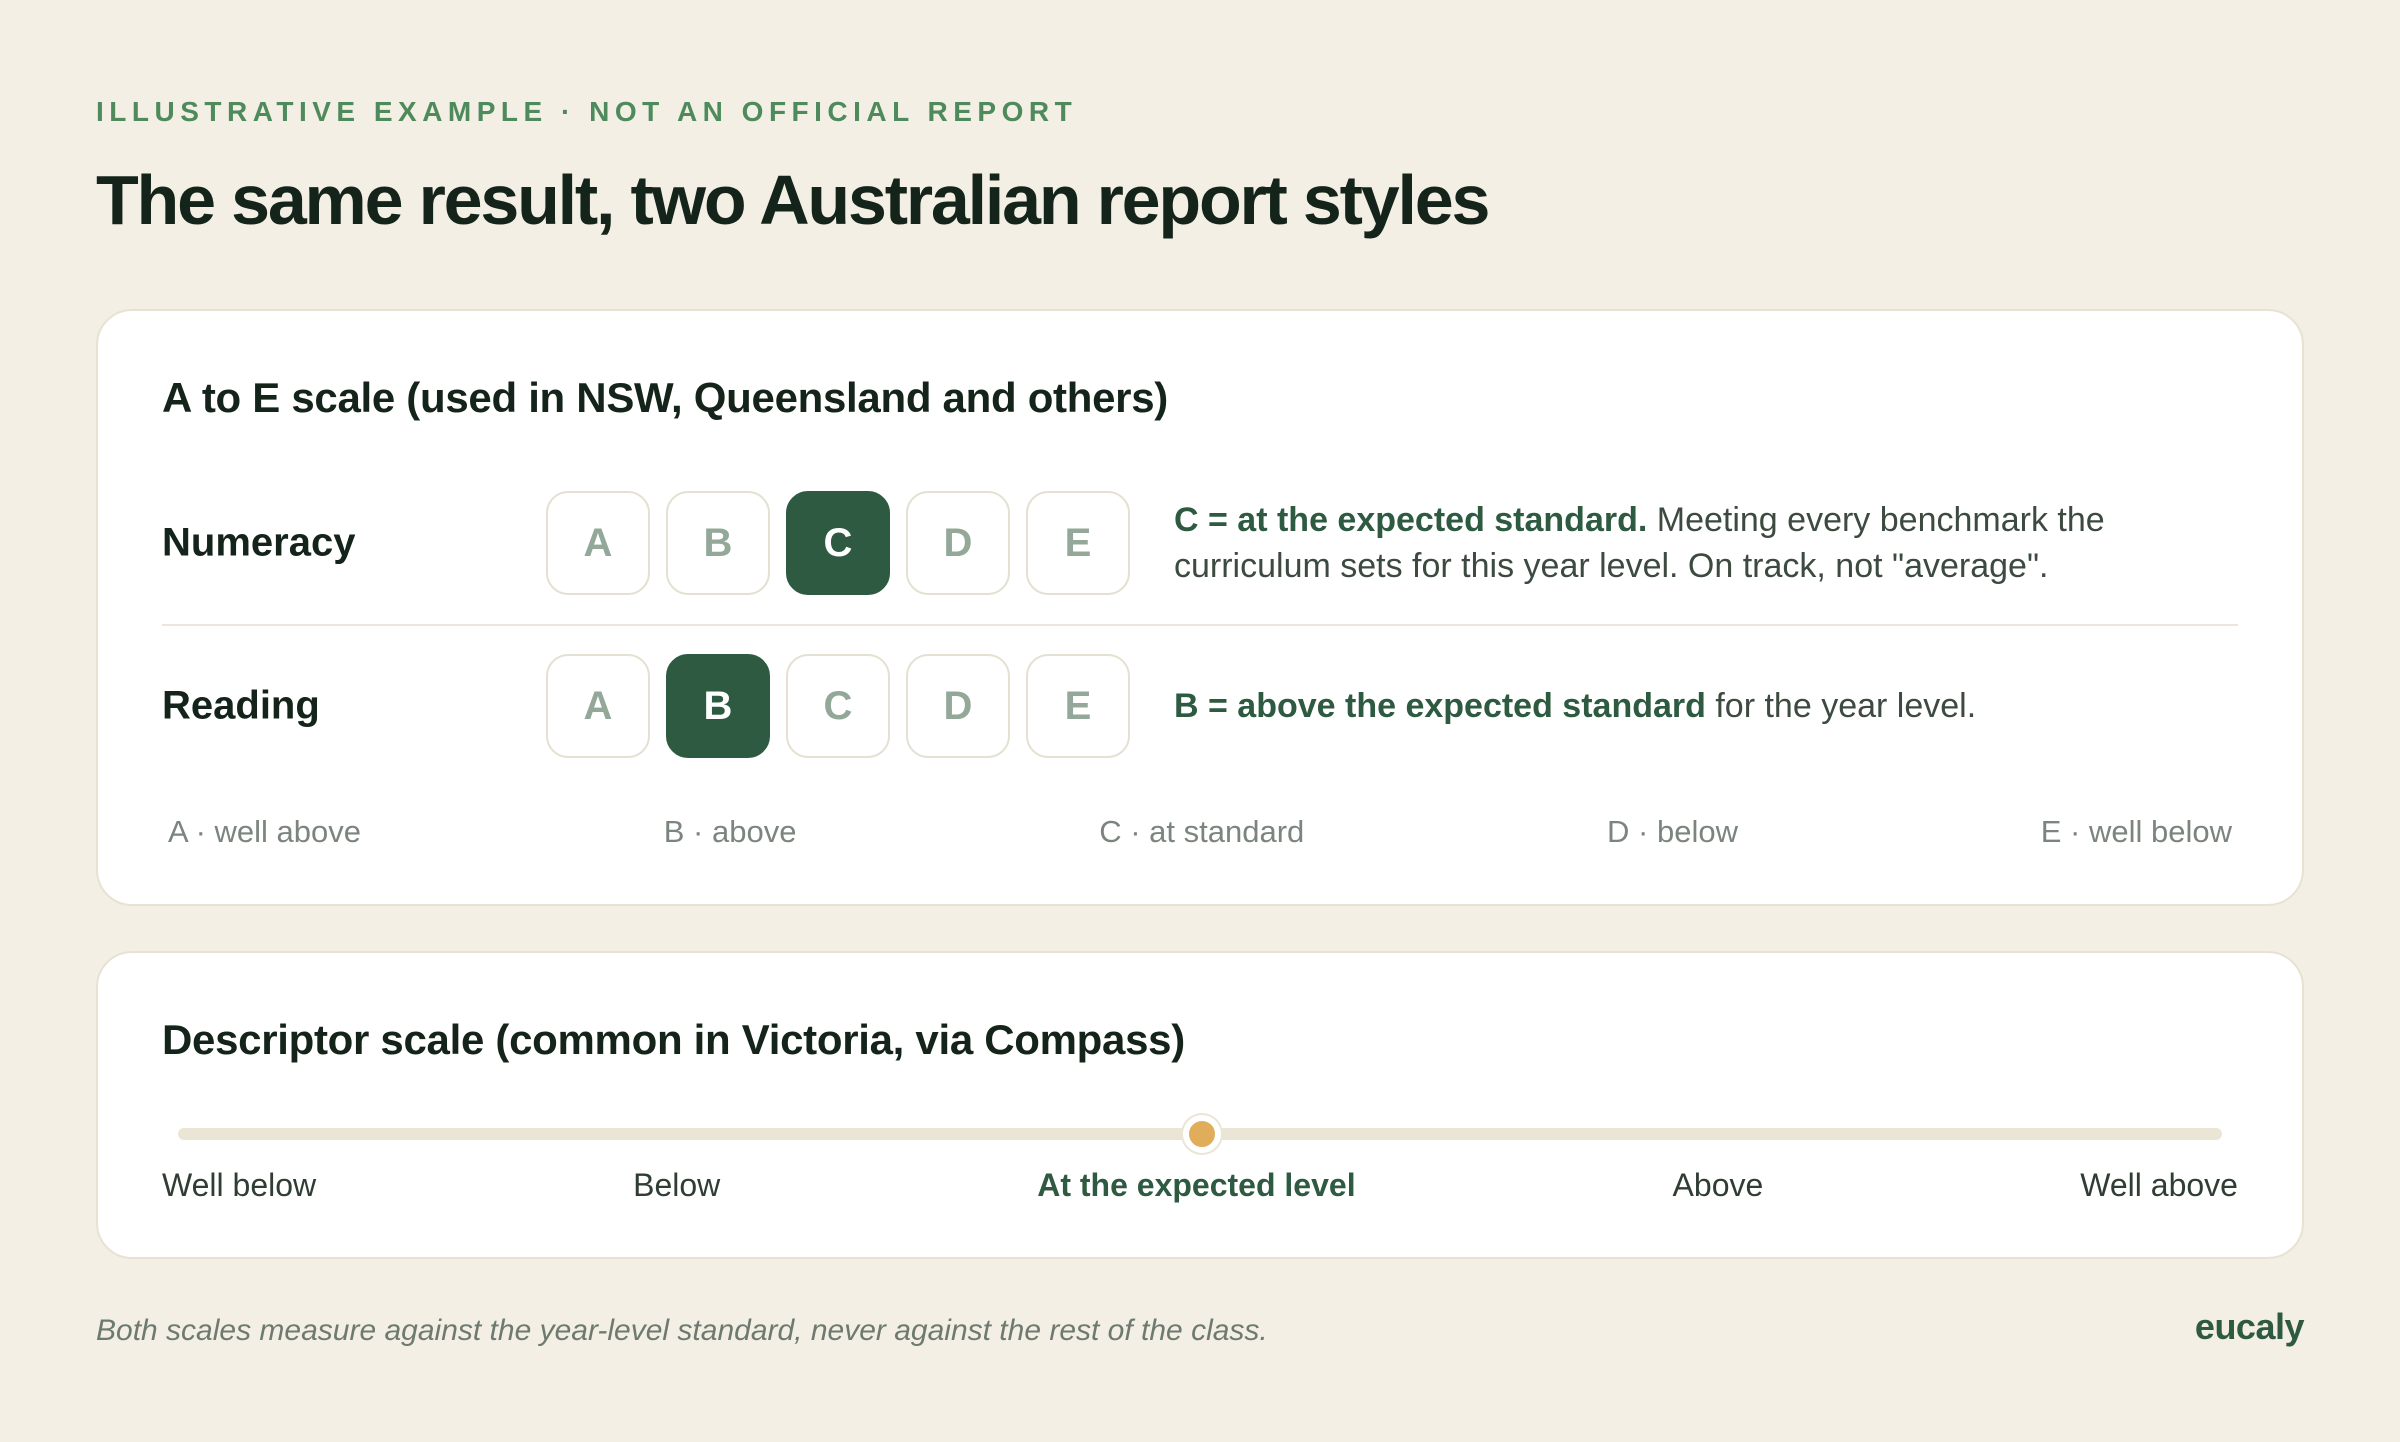 The width and height of the screenshot is (2400, 1442). What do you see at coordinates (1672, 831) in the screenshot?
I see `grade-key-item: D · below` at bounding box center [1672, 831].